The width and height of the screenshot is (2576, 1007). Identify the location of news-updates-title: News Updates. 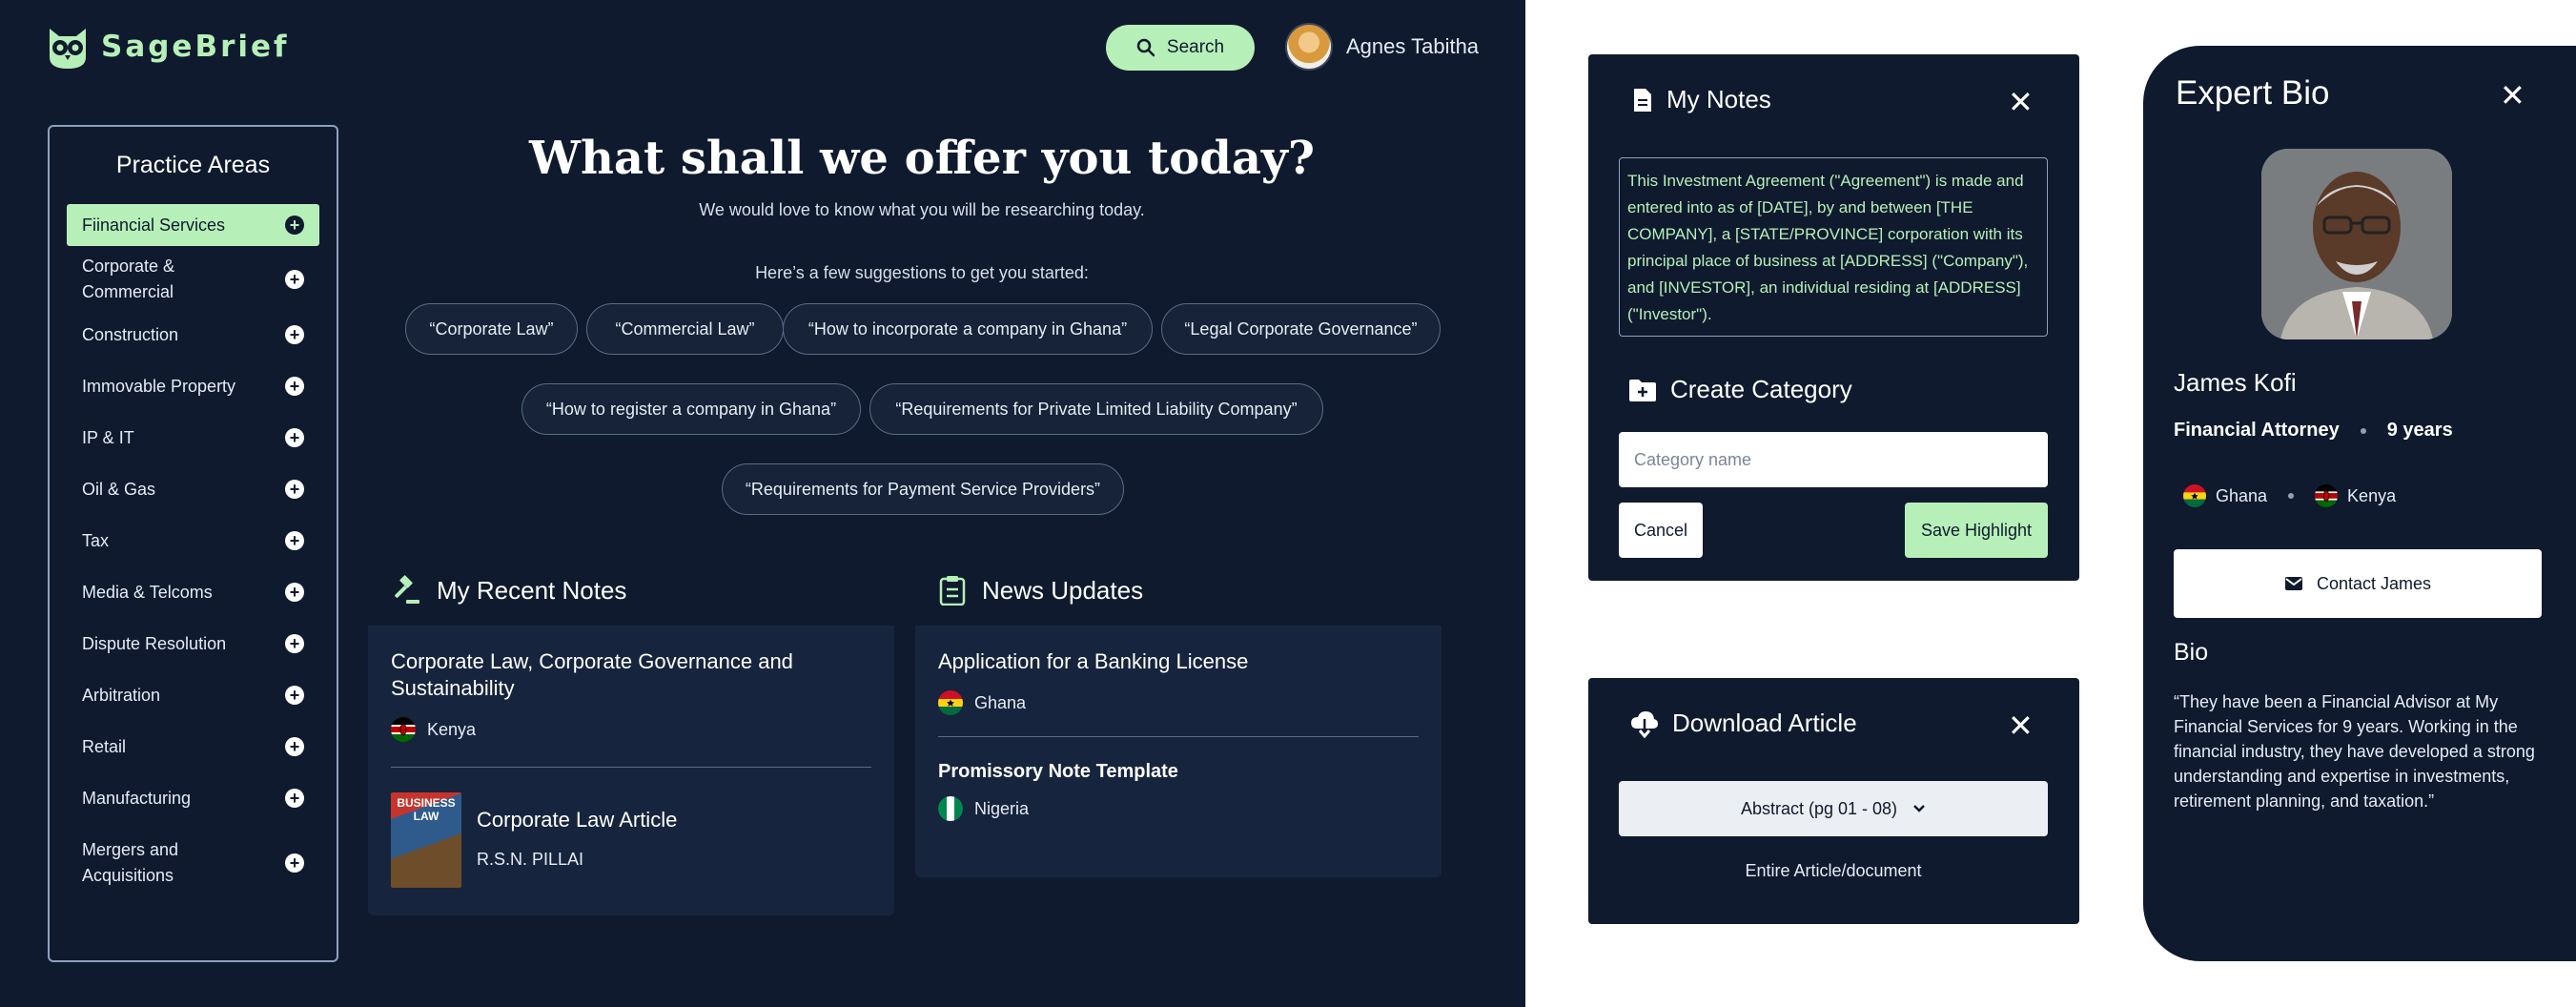
(1063, 590).